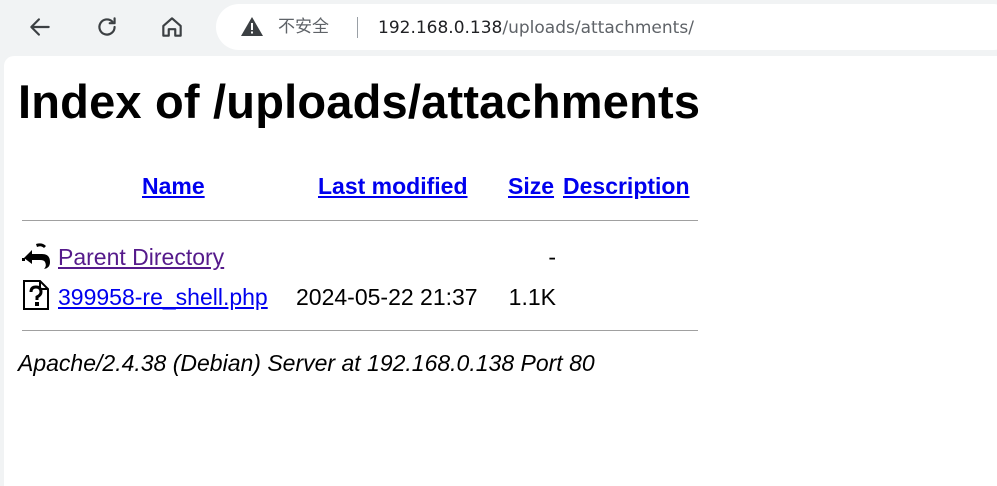 The height and width of the screenshot is (486, 997). I want to click on sort-by-description-link: Description, so click(626, 186).